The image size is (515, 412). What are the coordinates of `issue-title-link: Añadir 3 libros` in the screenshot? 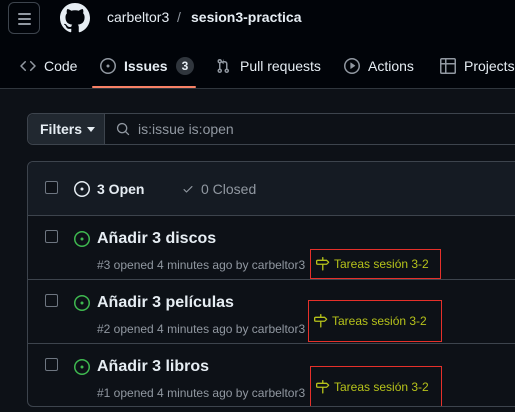 It's located at (153, 367).